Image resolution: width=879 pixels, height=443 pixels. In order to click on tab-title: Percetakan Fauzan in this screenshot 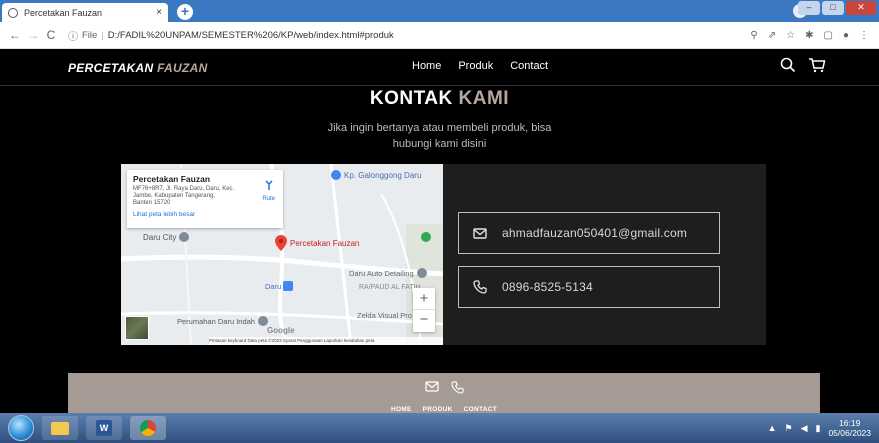, I will do `click(63, 12)`.